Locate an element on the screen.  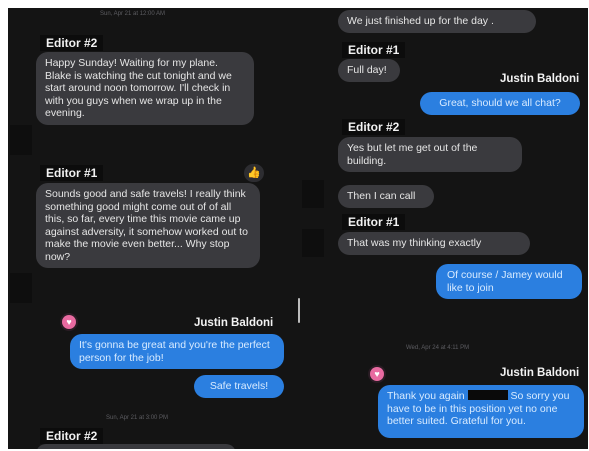
message-bubble: Full day! is located at coordinates (369, 70).